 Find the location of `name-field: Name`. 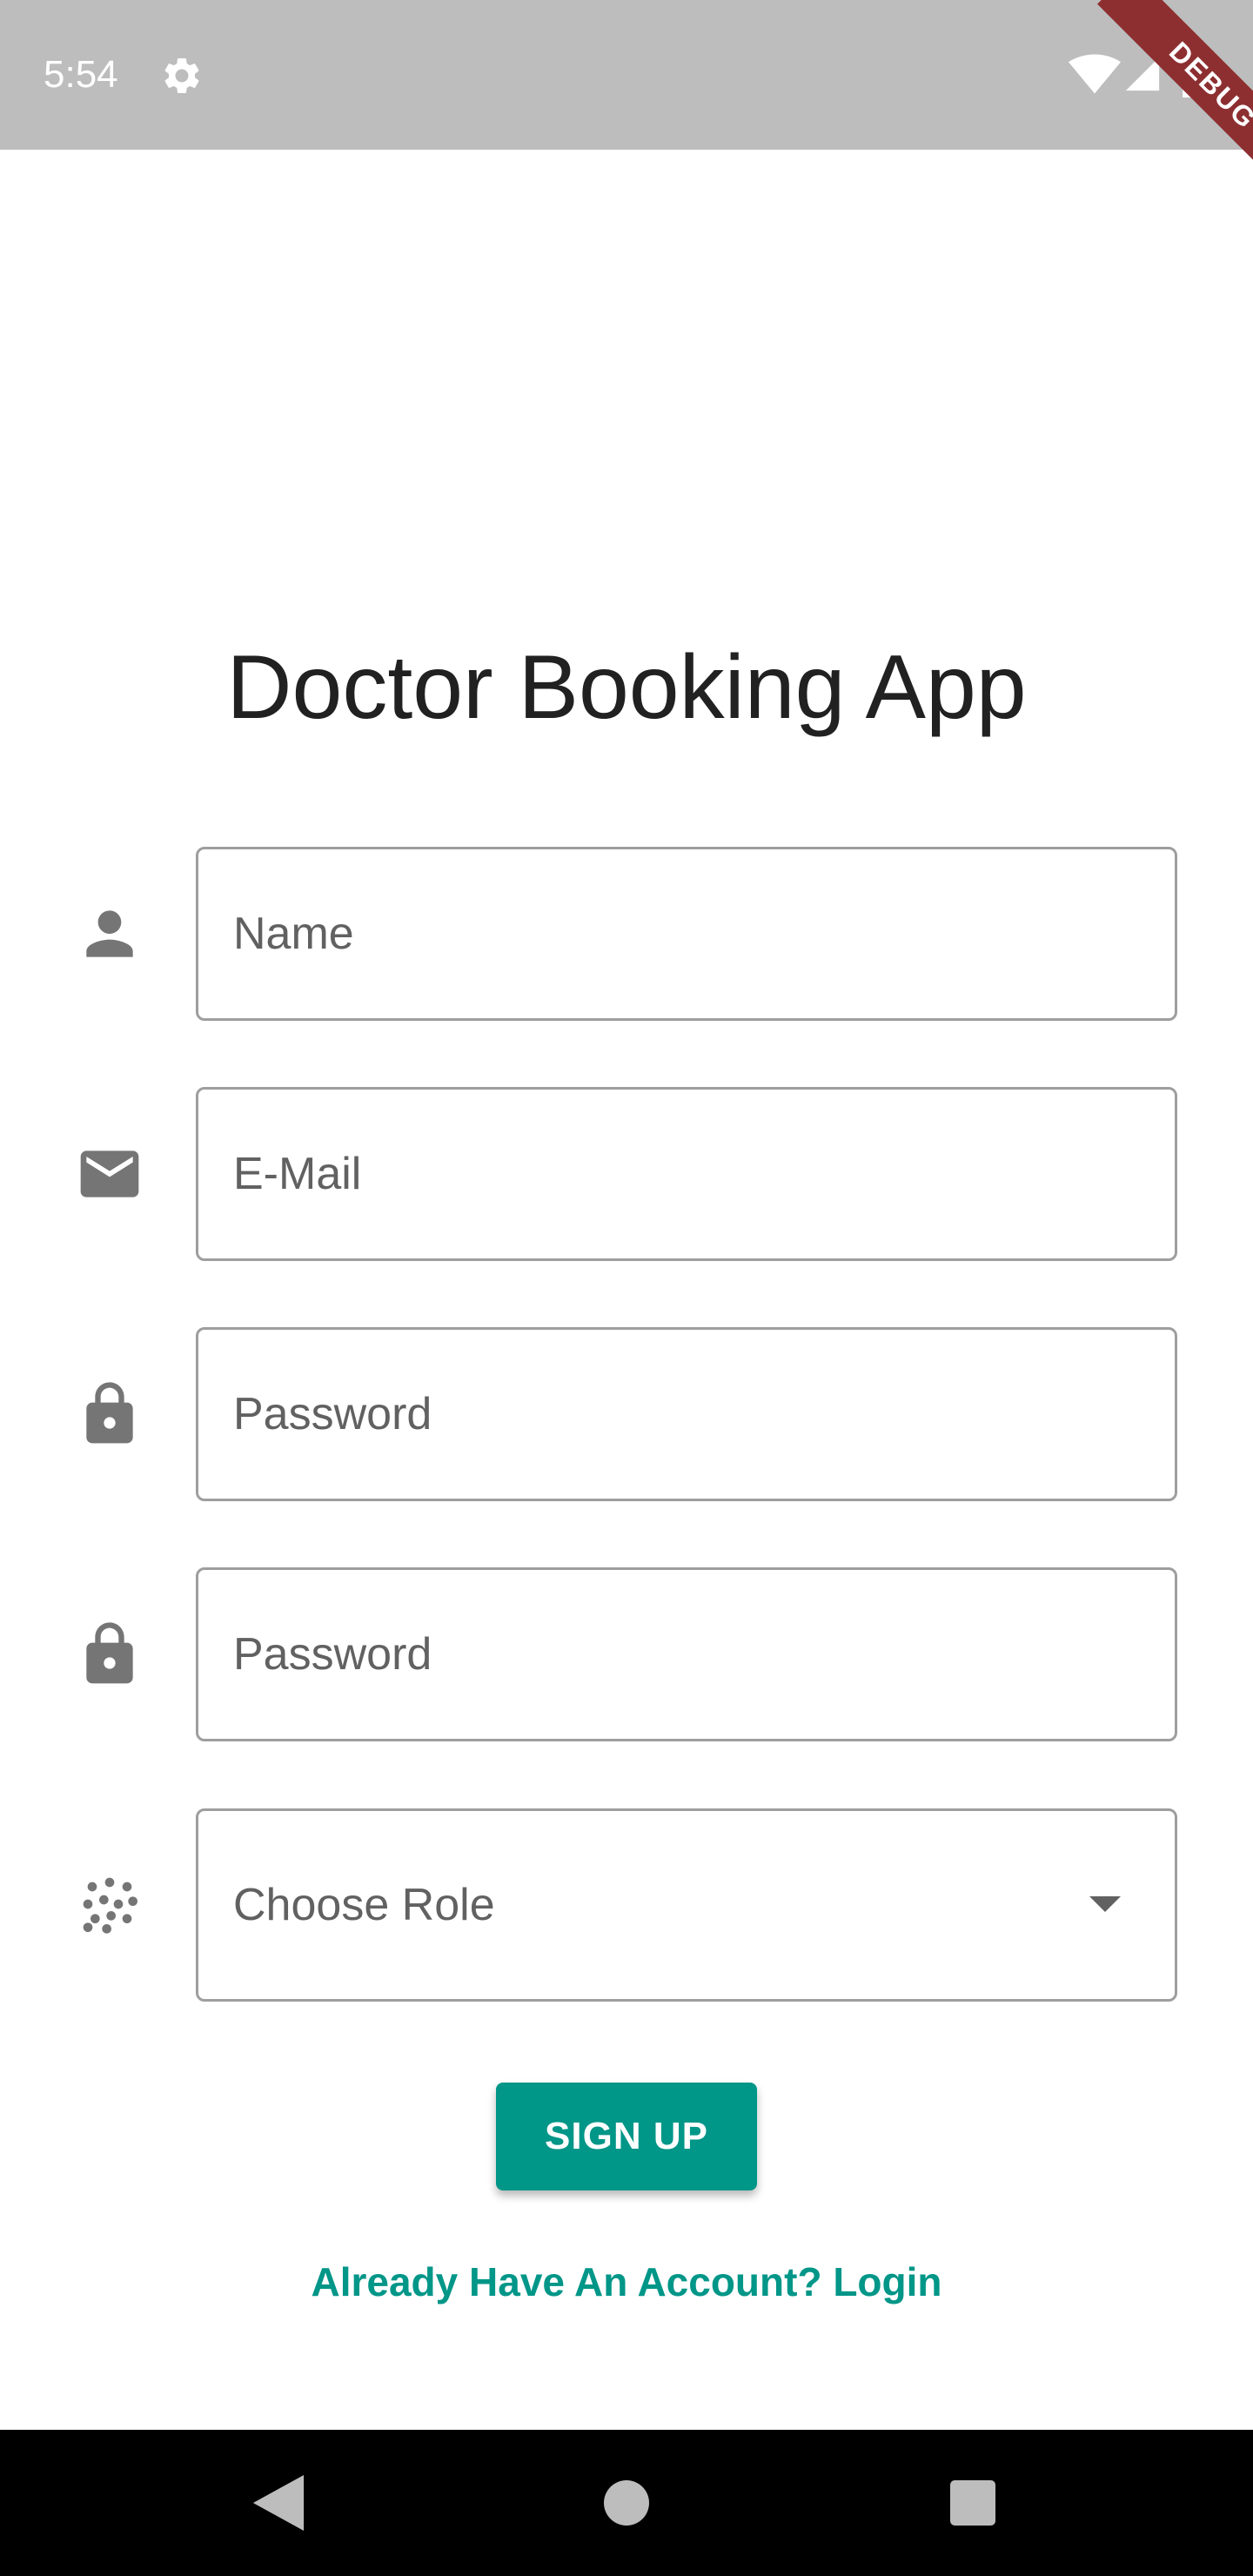

name-field: Name is located at coordinates (686, 934).